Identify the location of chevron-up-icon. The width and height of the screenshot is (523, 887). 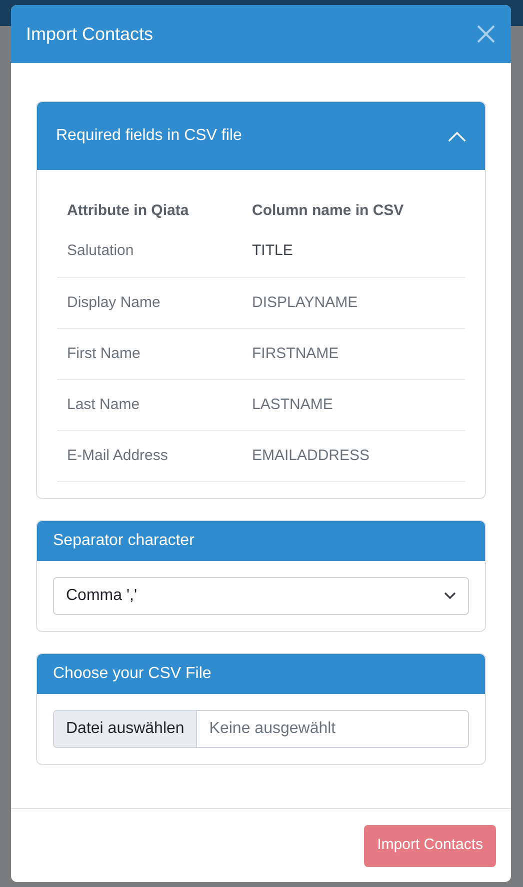
(457, 136).